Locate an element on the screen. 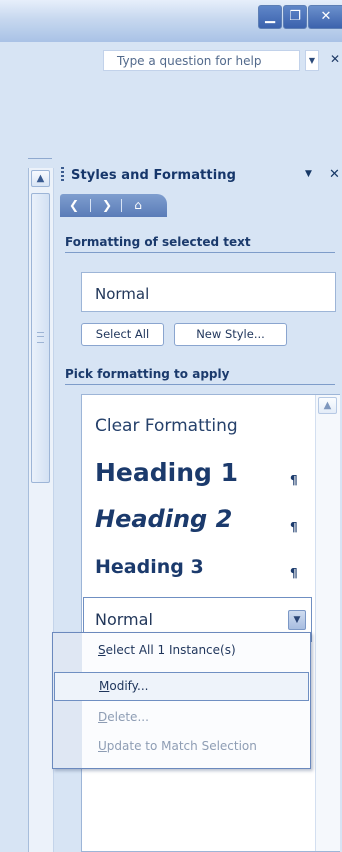 This screenshot has height=852, width=342. section-heading-pick: Pick formatting to apply is located at coordinates (200, 376).